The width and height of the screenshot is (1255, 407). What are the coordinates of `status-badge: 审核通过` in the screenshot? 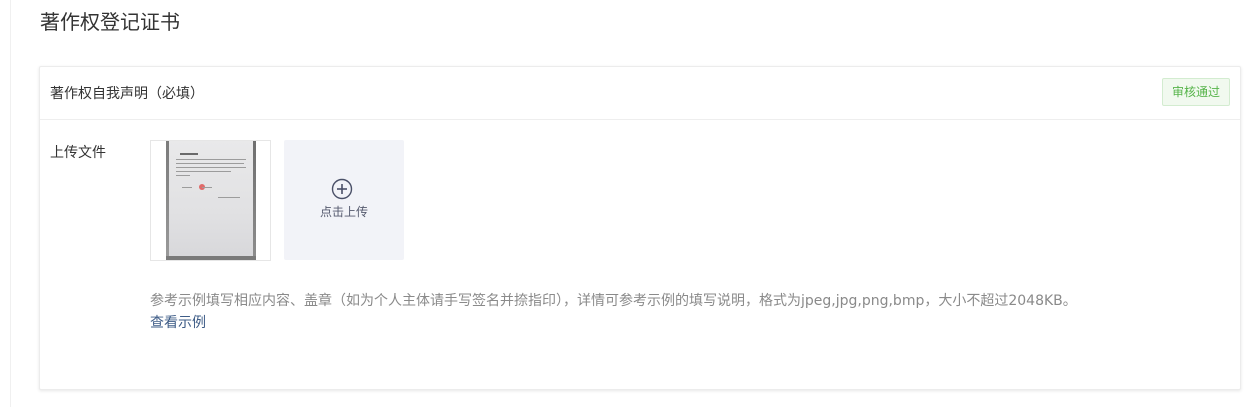 It's located at (1195, 92).